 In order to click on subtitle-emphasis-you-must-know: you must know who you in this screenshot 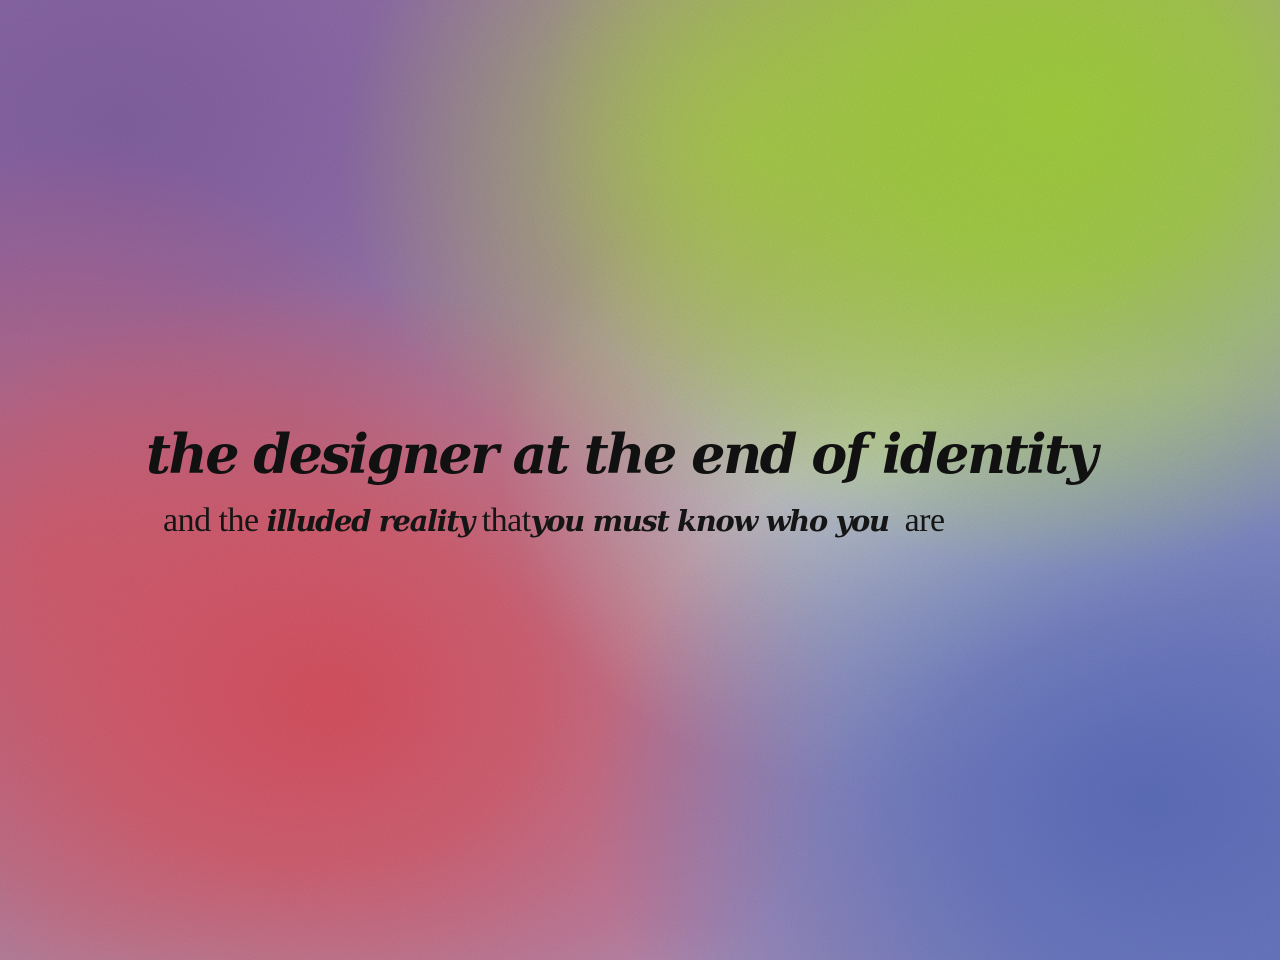, I will do `click(710, 521)`.